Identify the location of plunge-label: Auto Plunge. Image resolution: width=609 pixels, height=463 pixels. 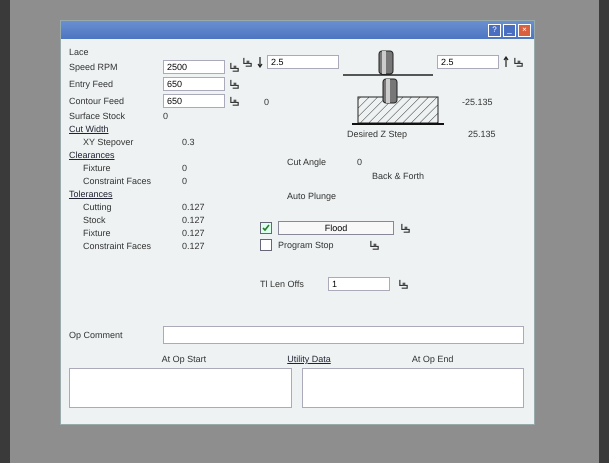
(312, 196).